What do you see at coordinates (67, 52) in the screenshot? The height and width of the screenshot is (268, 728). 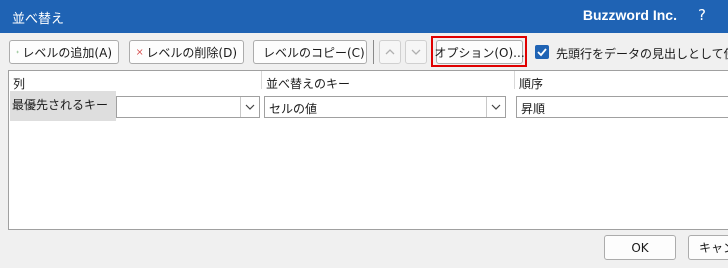 I see `add-level-label: レベルの追加(A)` at bounding box center [67, 52].